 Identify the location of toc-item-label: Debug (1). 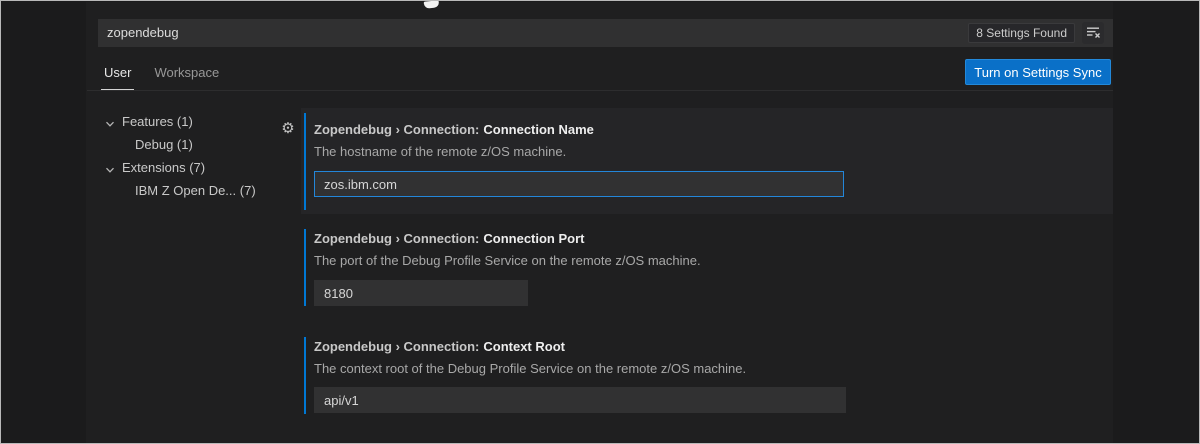
(164, 144).